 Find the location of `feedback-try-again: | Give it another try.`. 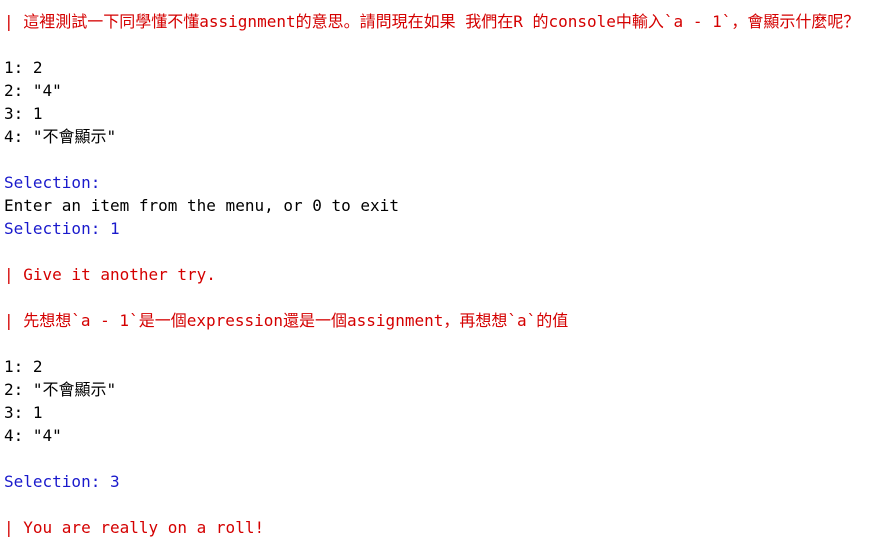

feedback-try-again: | Give it another try. is located at coordinates (110, 274).